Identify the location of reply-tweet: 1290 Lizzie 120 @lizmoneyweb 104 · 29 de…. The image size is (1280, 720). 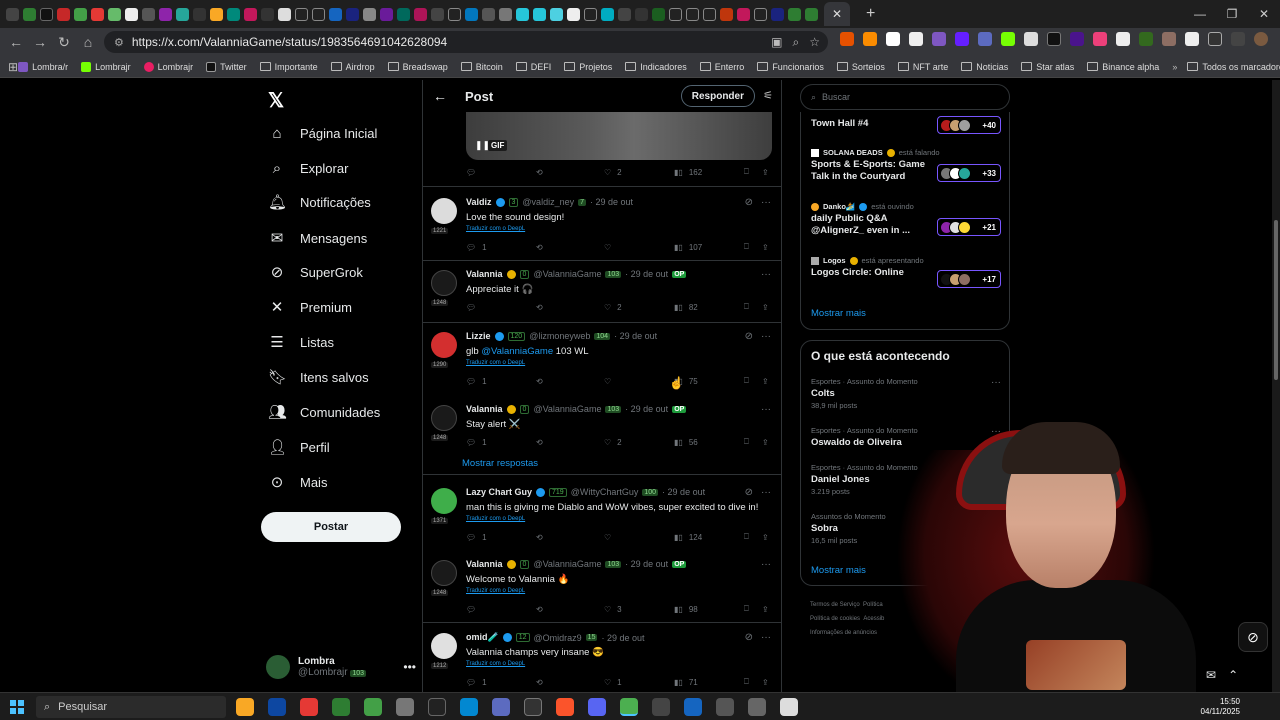
(602, 358).